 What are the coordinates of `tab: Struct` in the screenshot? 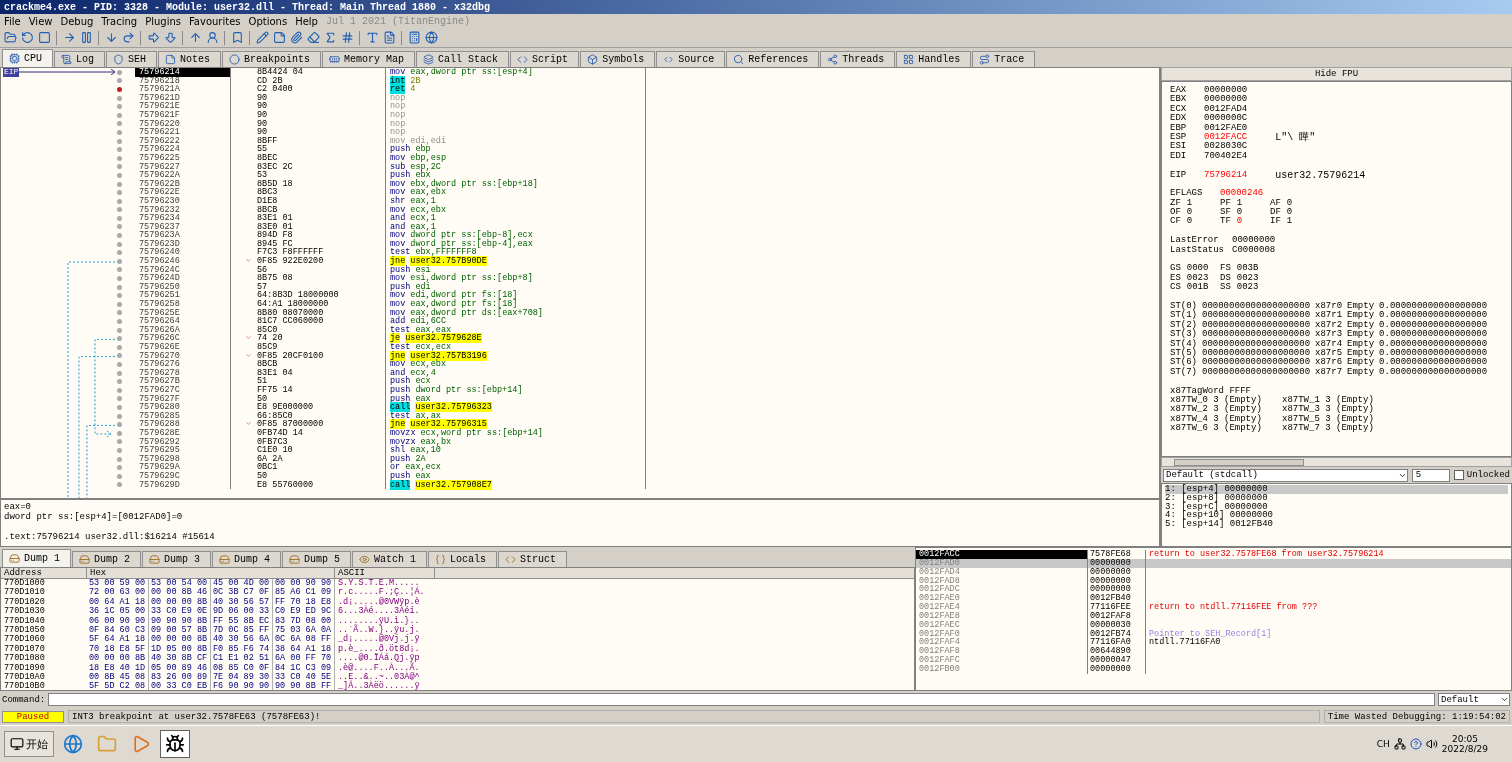 It's located at (533, 559).